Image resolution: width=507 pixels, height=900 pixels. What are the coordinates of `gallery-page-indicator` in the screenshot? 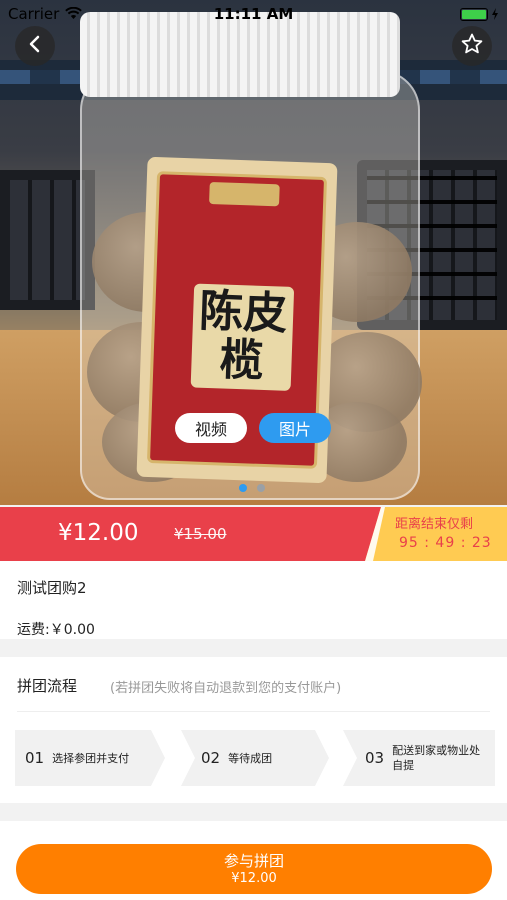 It's located at (252, 488).